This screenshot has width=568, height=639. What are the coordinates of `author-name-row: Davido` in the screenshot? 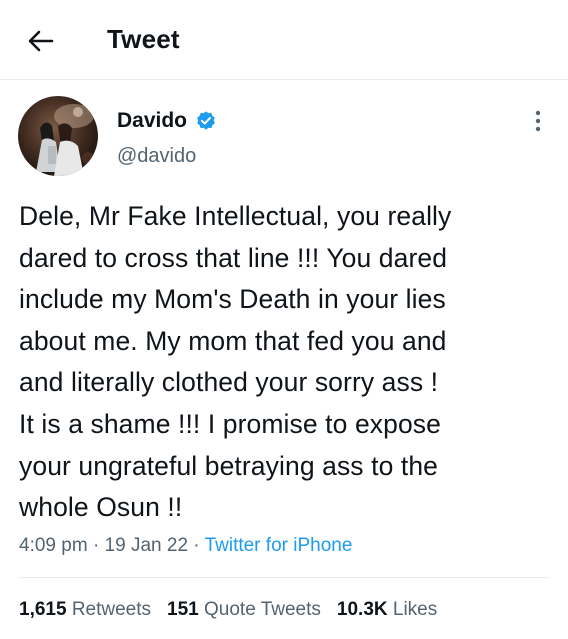 It's located at (167, 121).